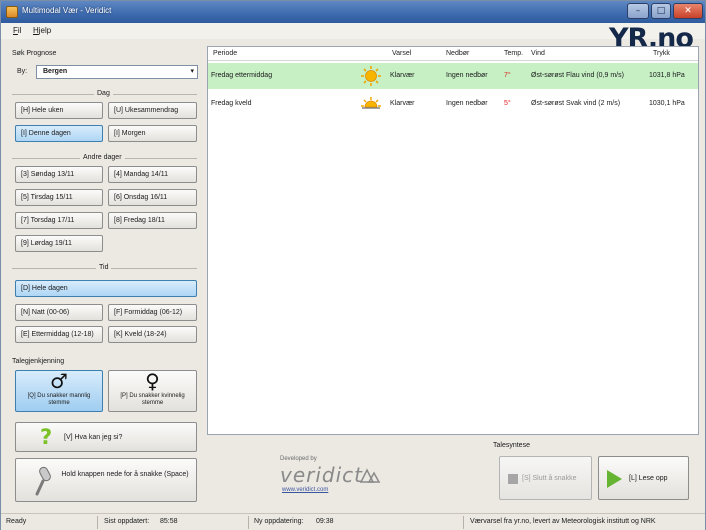  Describe the element at coordinates (648, 478) in the screenshot. I see `read-aloud-label: [L] Lese opp` at that location.